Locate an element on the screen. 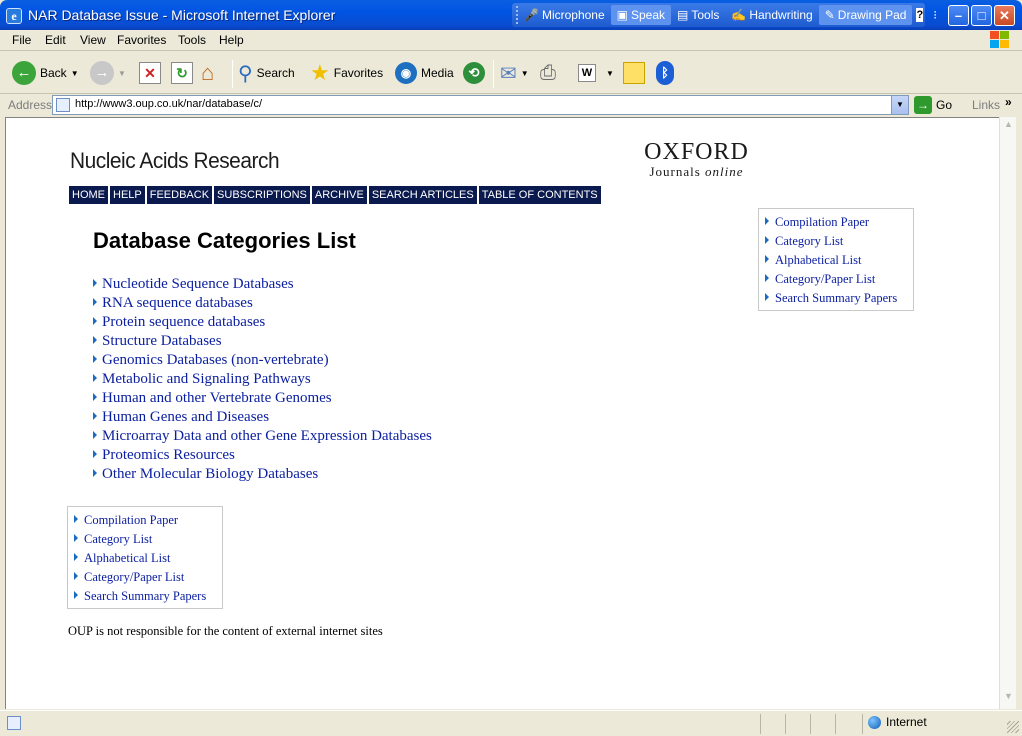  list-item: Structure Databases is located at coordinates (262, 341).